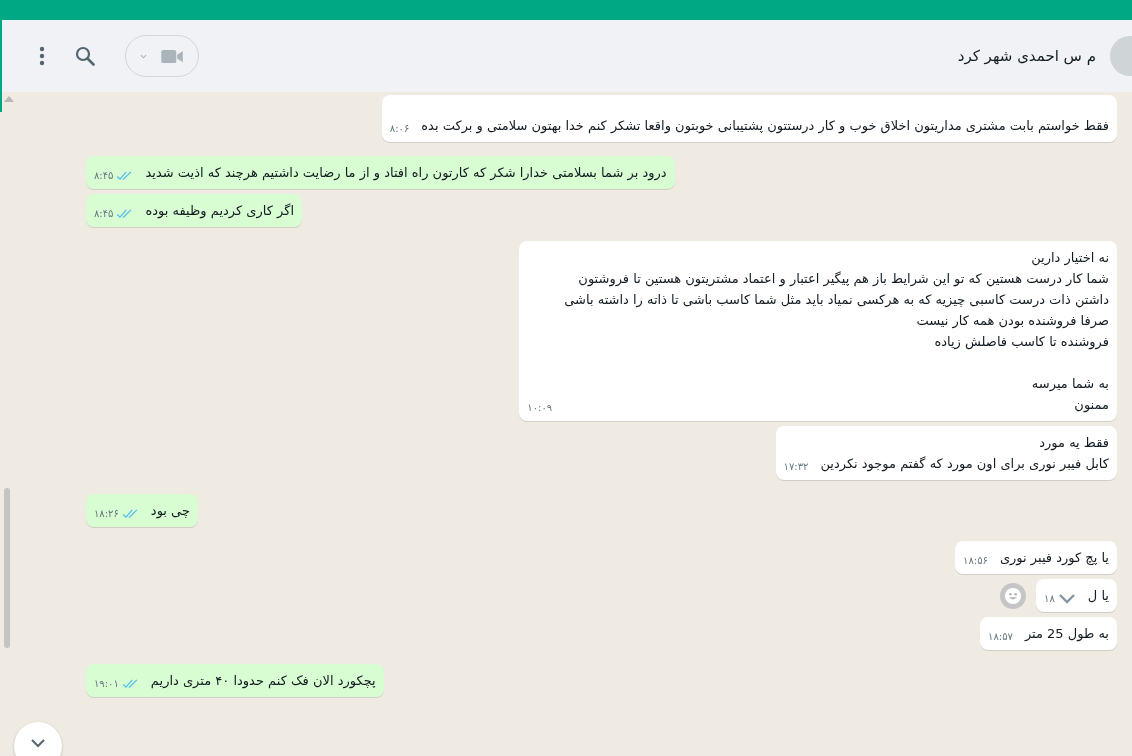  Describe the element at coordinates (85, 56) in the screenshot. I see `search-icon` at that location.